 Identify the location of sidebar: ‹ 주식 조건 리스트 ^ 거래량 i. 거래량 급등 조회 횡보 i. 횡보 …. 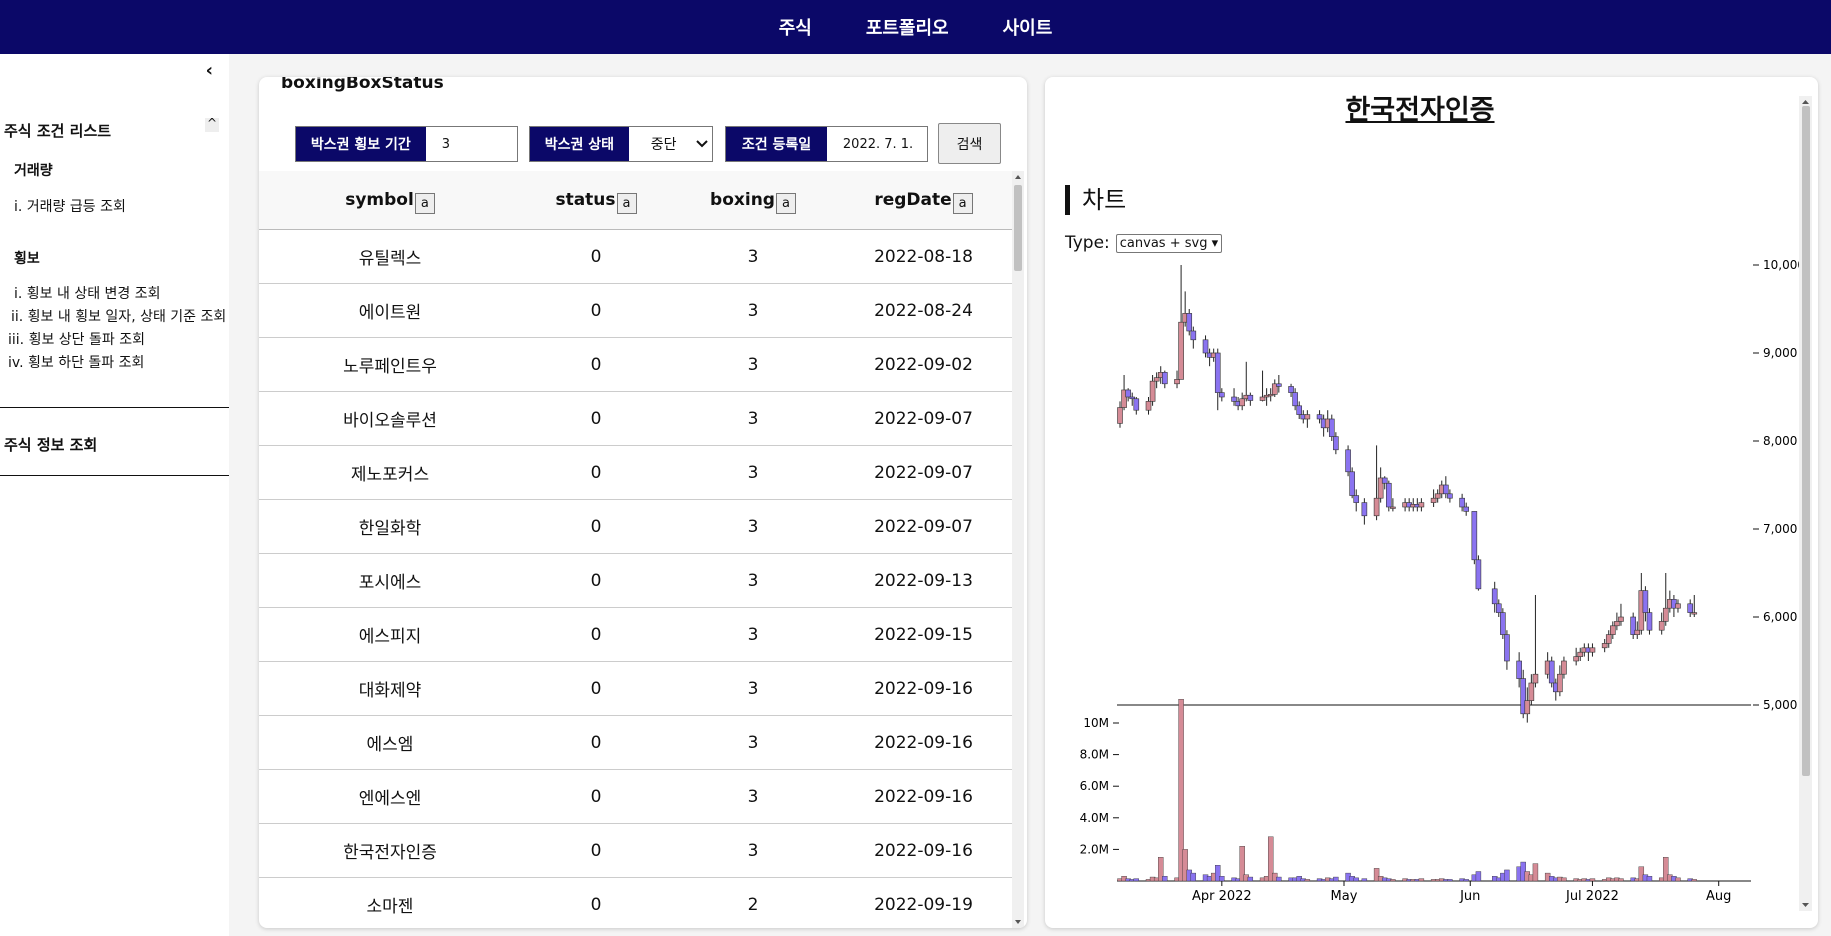
(114, 495).